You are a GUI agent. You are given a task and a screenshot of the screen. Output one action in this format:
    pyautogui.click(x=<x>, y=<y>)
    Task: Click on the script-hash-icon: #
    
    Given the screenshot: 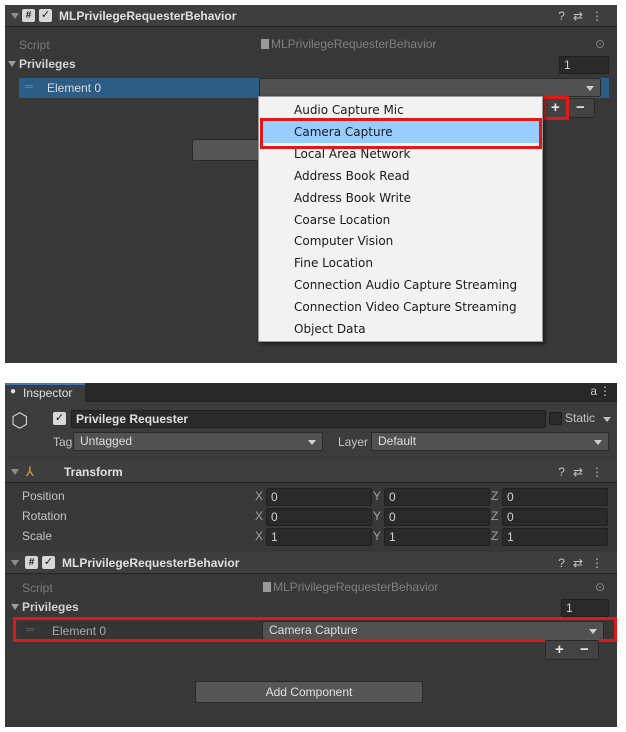 What is the action you would take?
    pyautogui.click(x=31, y=562)
    